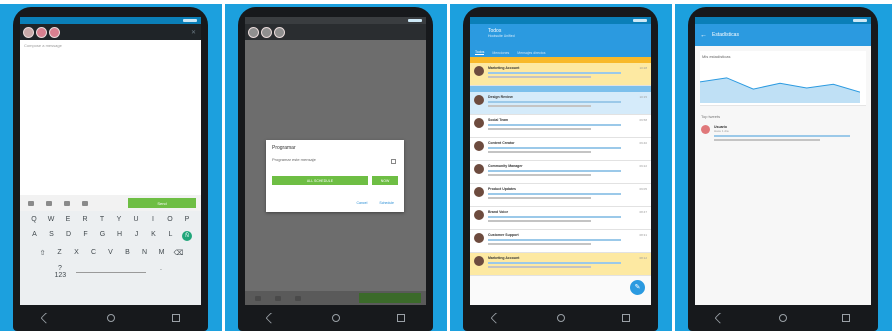 The height and width of the screenshot is (335, 892). Describe the element at coordinates (385, 180) in the screenshot. I see `now-button: NOW` at that location.